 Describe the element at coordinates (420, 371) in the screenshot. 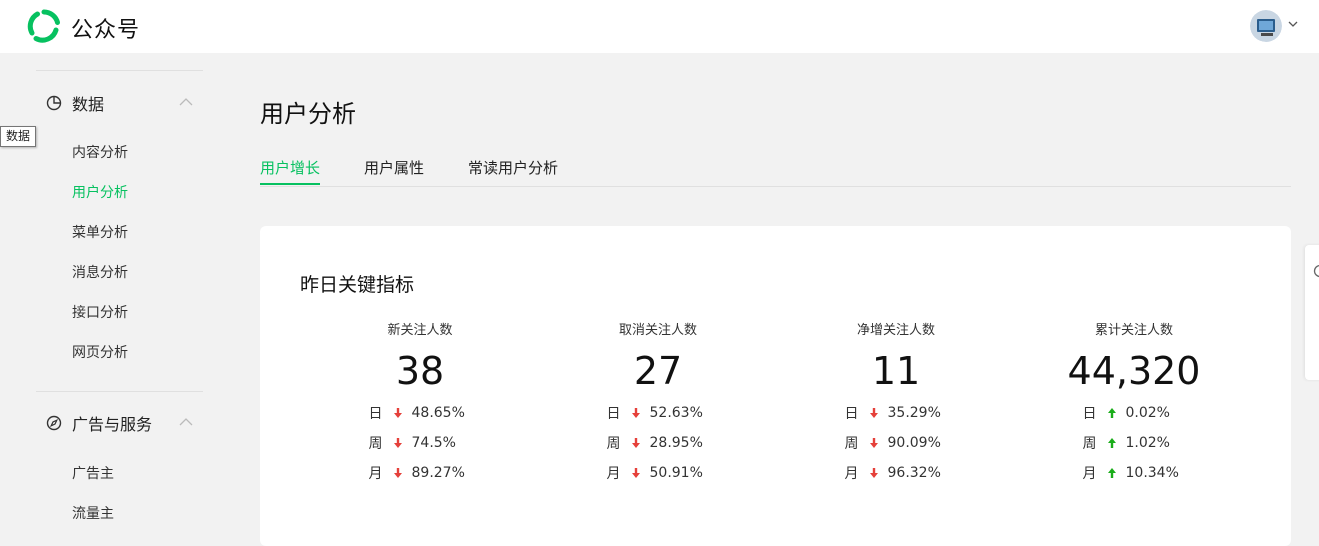

I see `metric-value: 38` at that location.